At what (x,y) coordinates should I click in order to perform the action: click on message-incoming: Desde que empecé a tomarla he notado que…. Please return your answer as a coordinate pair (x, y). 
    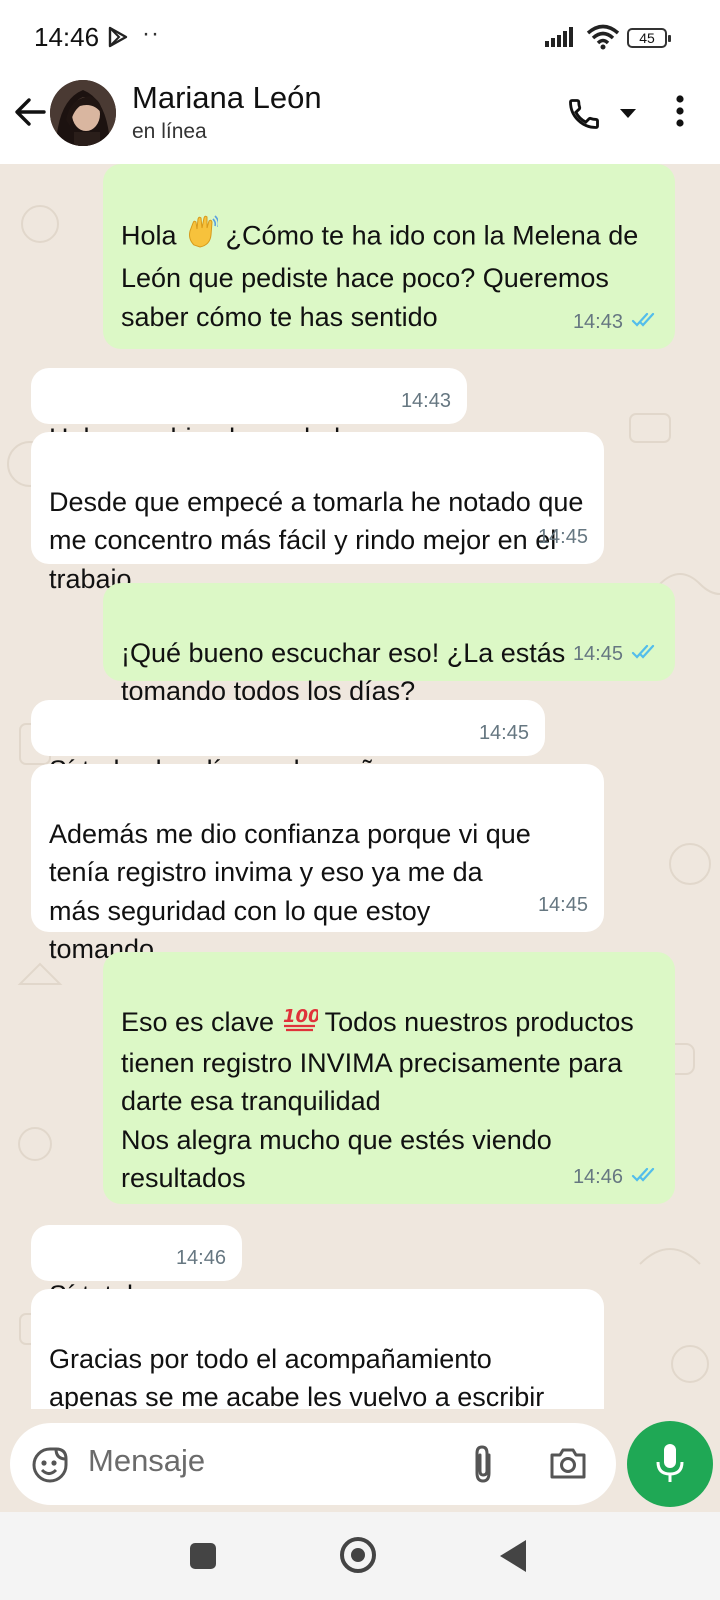
    Looking at the image, I should click on (317, 513).